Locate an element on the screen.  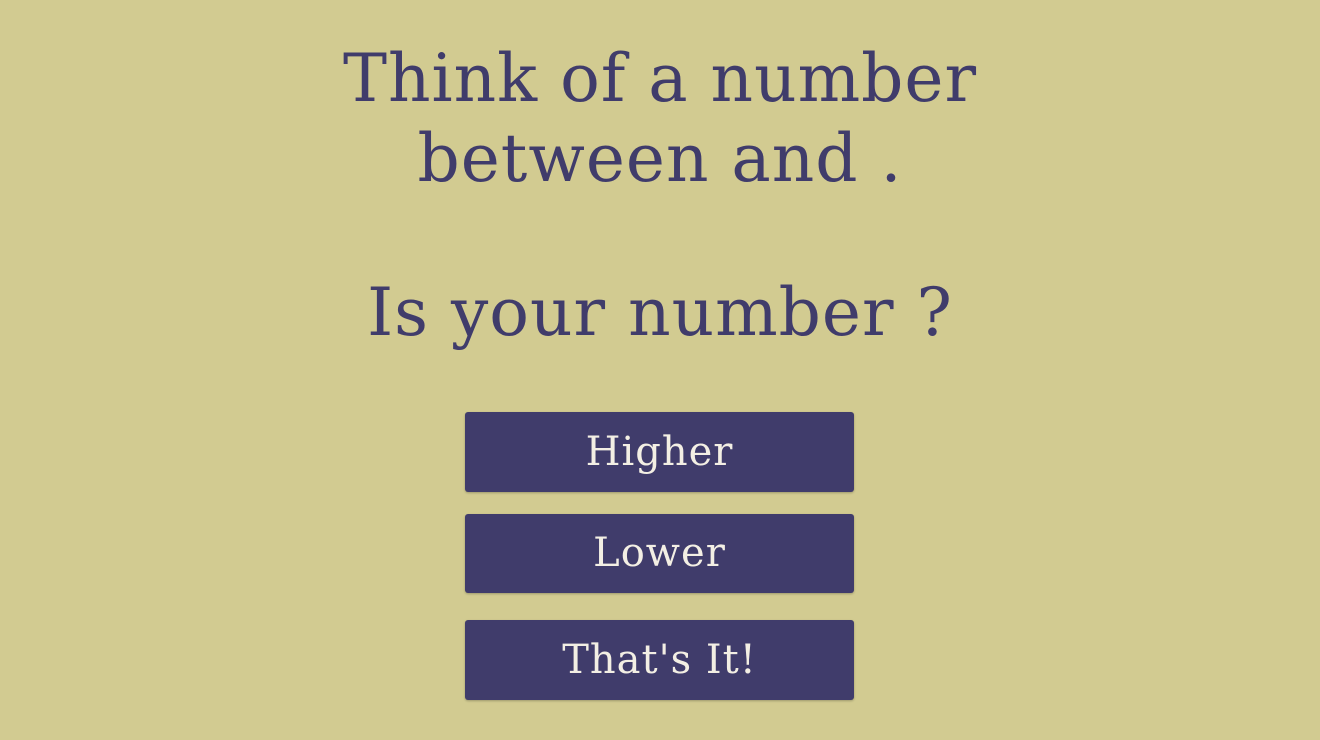
prompt-line-1: Think of a number is located at coordinates (660, 78).